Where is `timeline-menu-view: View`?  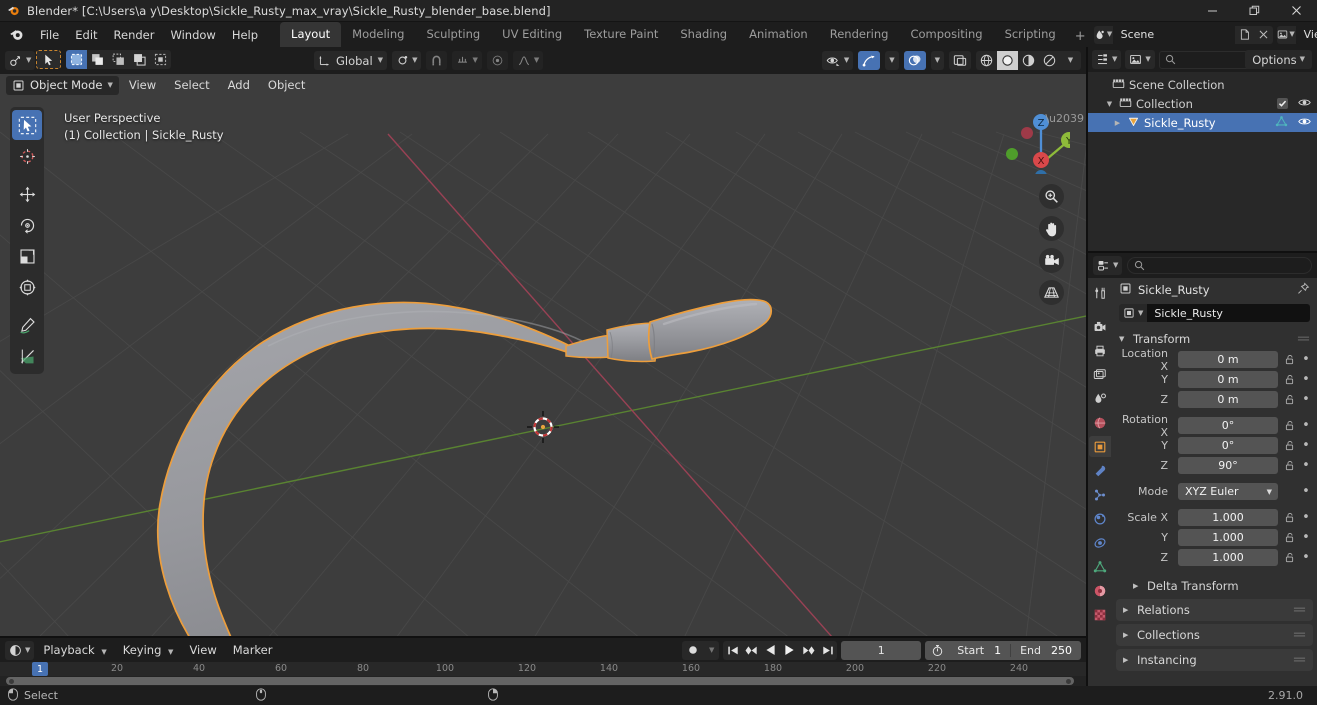 timeline-menu-view: View is located at coordinates (202, 650).